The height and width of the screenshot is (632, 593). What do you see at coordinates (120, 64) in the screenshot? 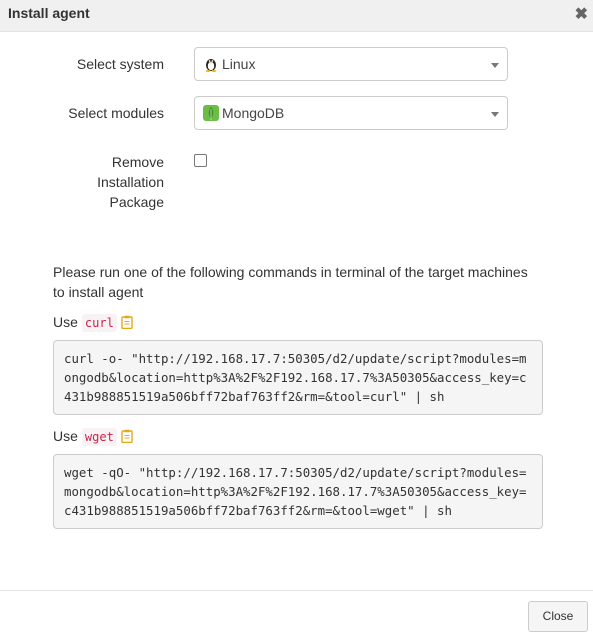
I see `select-system-label: Select system` at bounding box center [120, 64].